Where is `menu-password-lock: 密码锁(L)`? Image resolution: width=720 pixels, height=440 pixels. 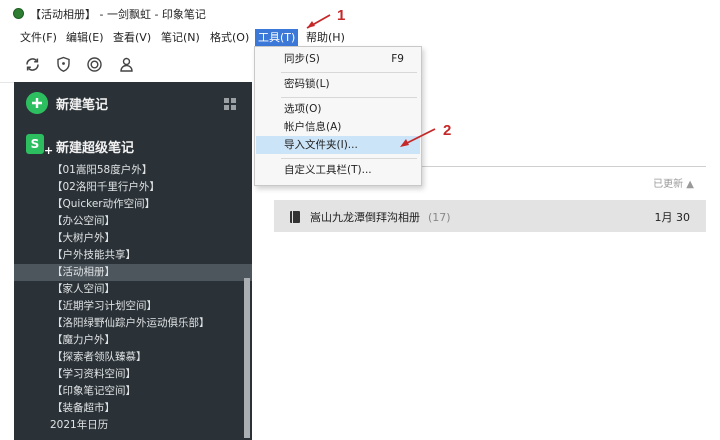
menu-password-lock: 密码锁(L) is located at coordinates (338, 84).